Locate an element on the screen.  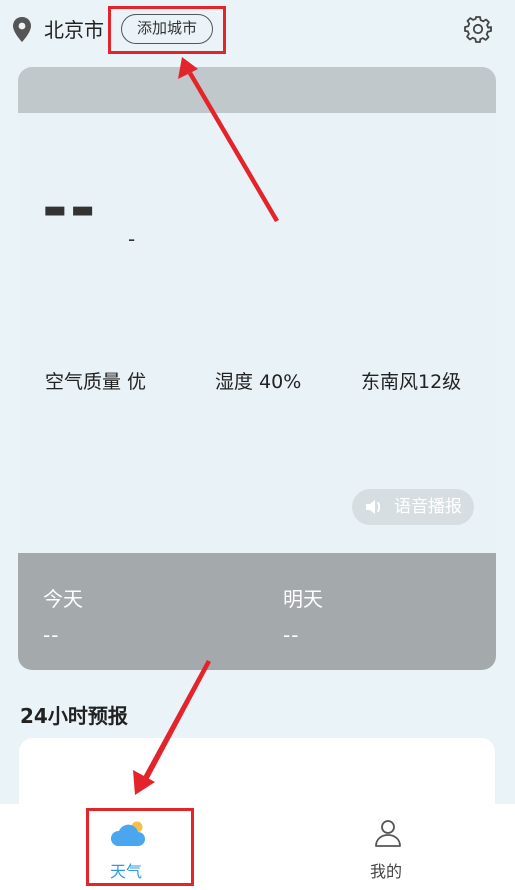
user-icon is located at coordinates (388, 833).